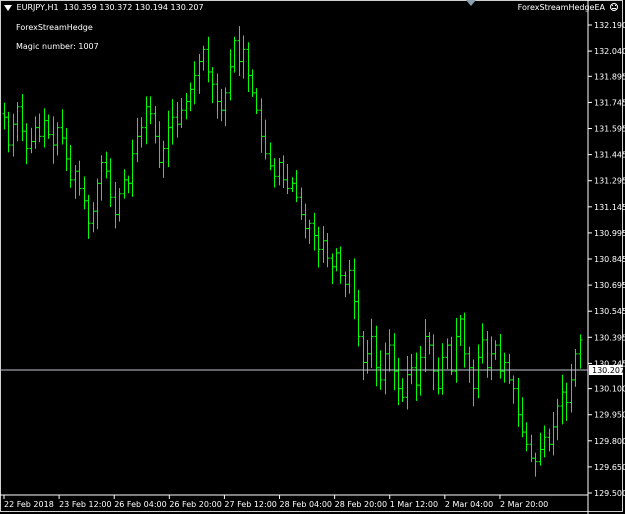  What do you see at coordinates (609, 102) in the screenshot?
I see `y-tick-label: 131.745` at bounding box center [609, 102].